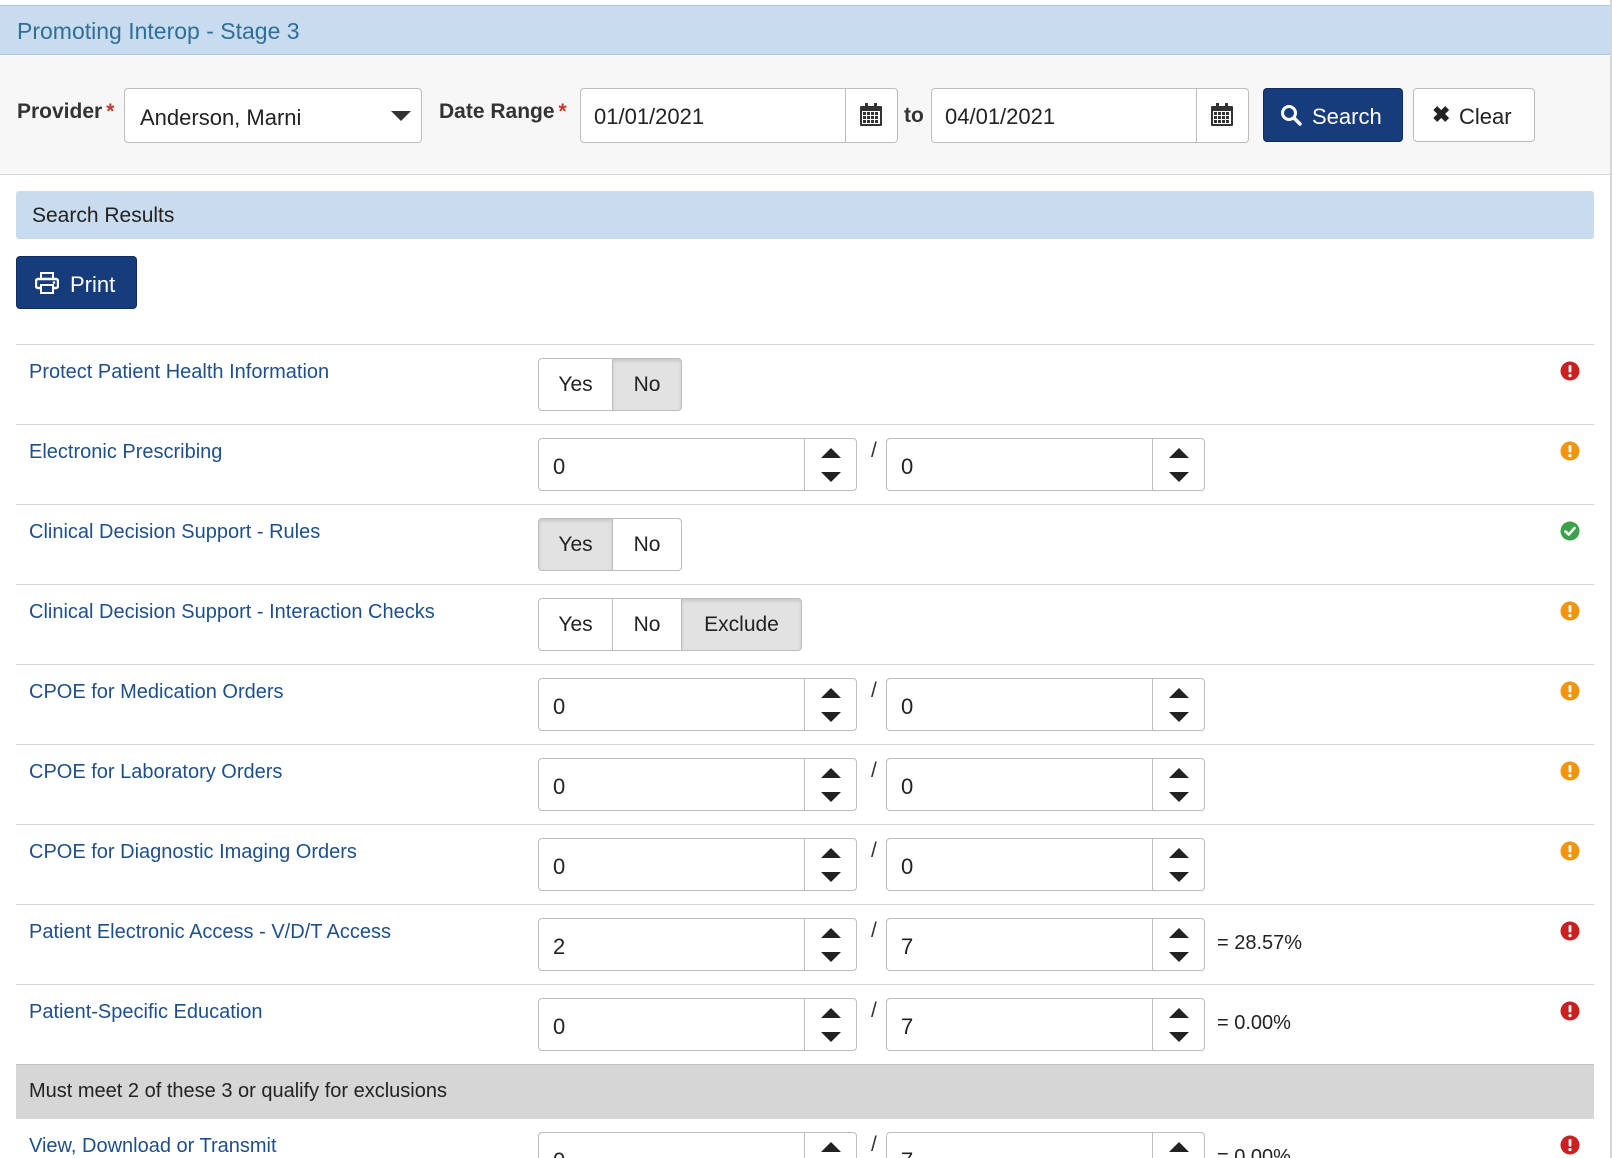 This screenshot has height=1158, width=1612. I want to click on date-to-calendar-button, so click(1222, 115).